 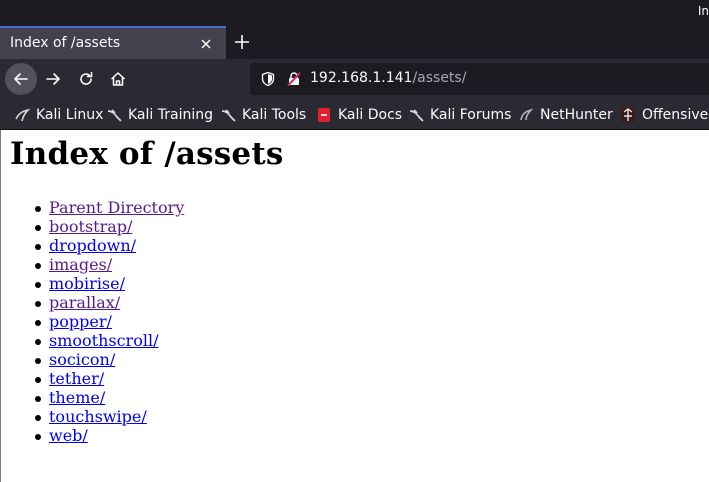 I want to click on home-button, so click(x=118, y=79).